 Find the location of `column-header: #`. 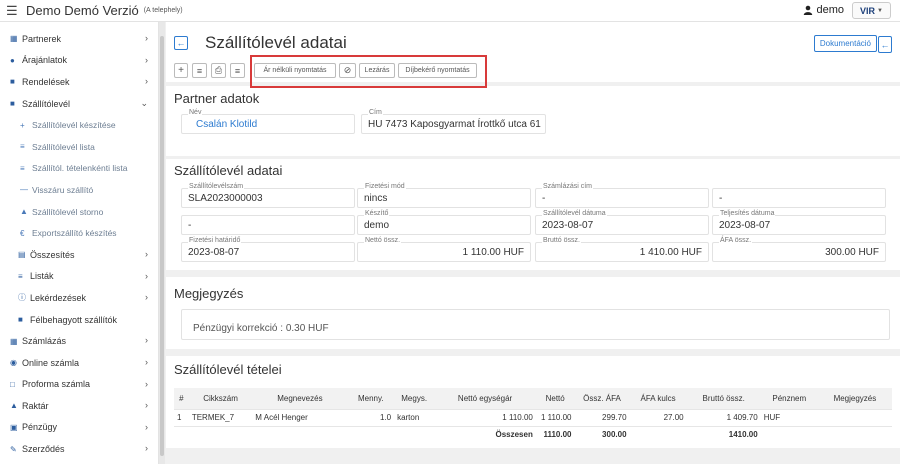

column-header: # is located at coordinates (181, 398).